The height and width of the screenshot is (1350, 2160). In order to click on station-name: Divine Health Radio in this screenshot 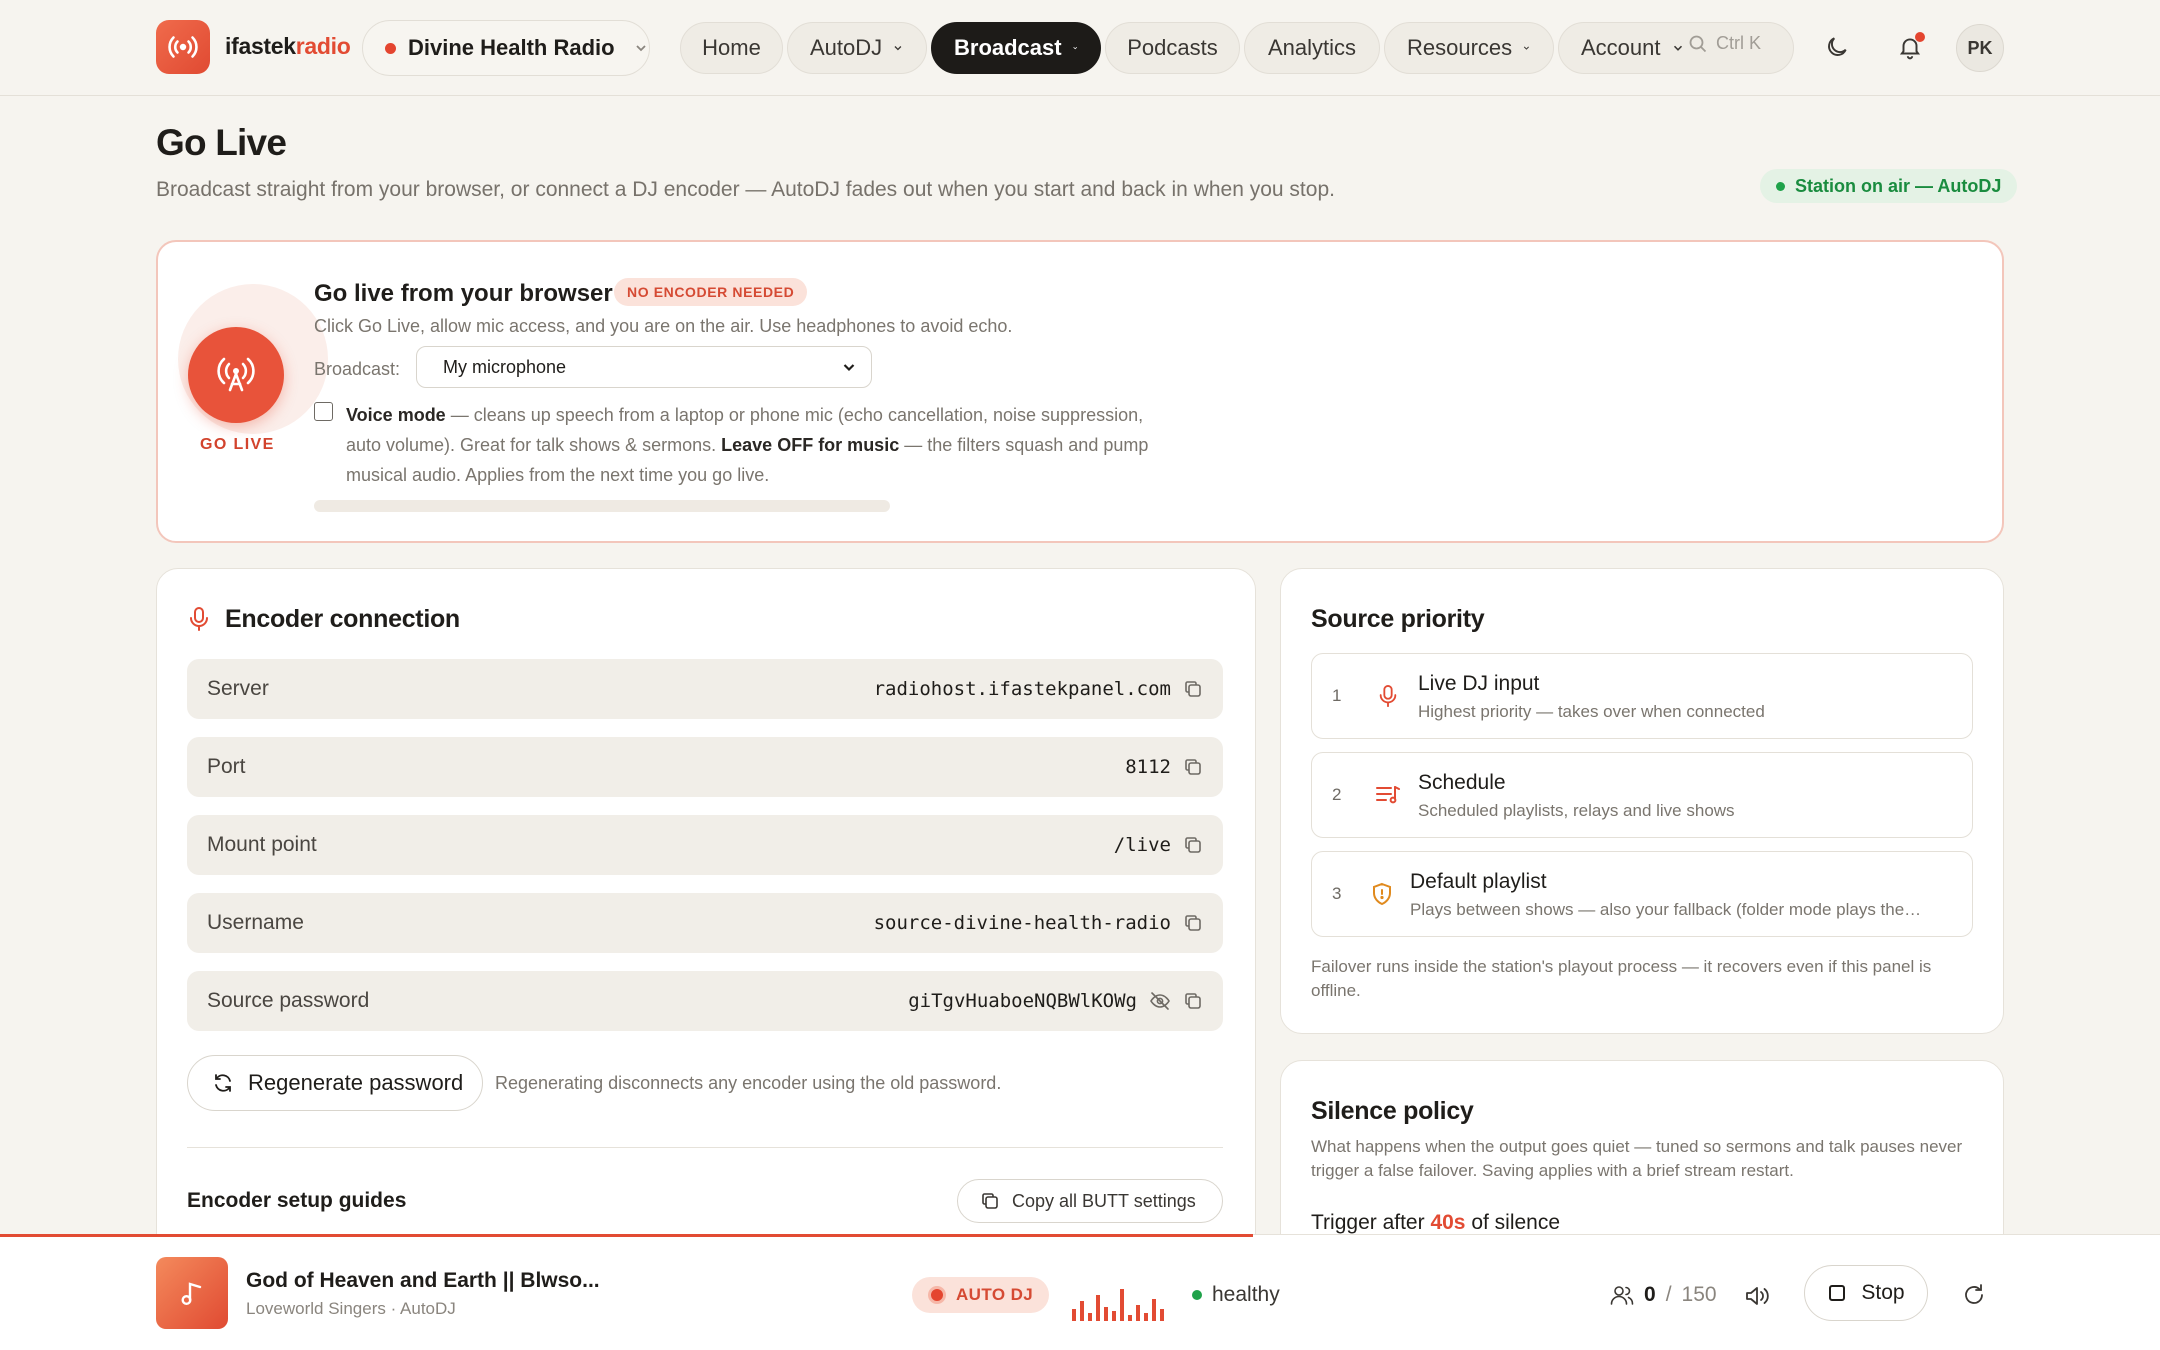, I will do `click(511, 47)`.